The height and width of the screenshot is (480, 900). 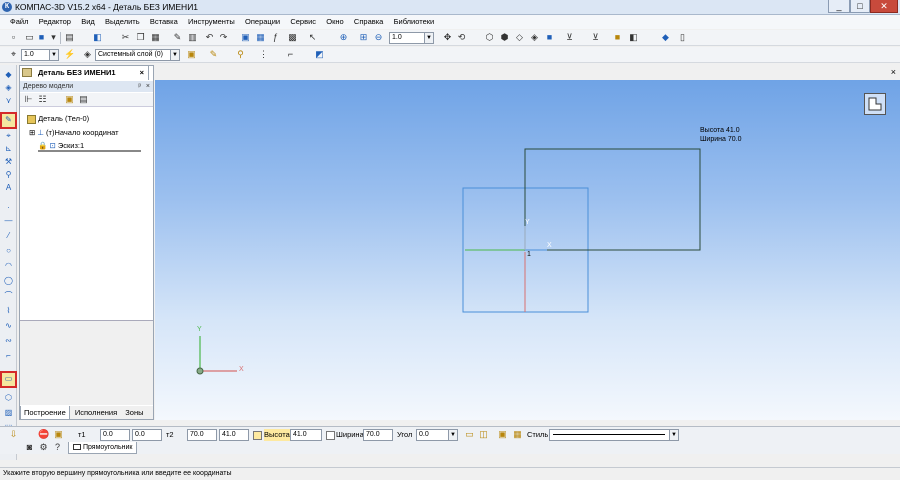 I want to click on polygon-icon: ⬡, so click(x=8, y=397).